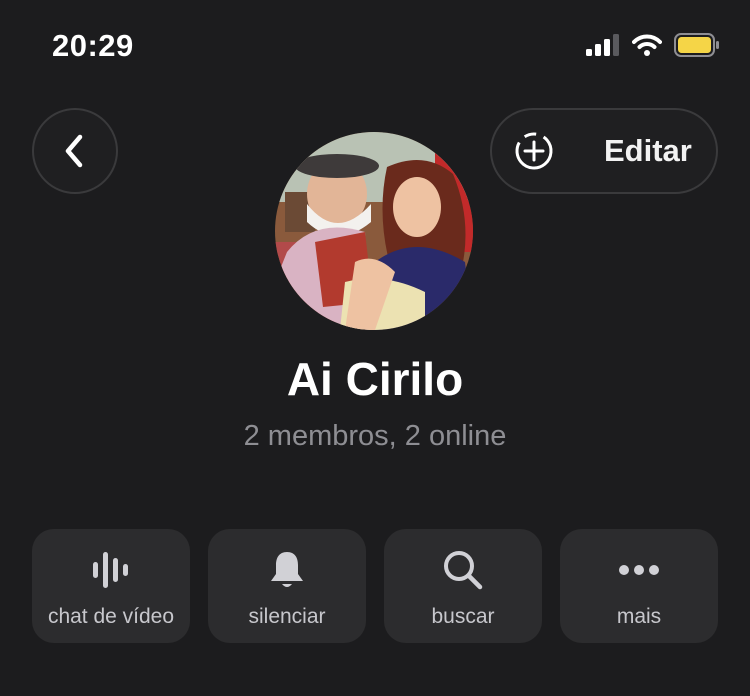 The height and width of the screenshot is (696, 750). I want to click on cellular-signal-icon, so click(602, 45).